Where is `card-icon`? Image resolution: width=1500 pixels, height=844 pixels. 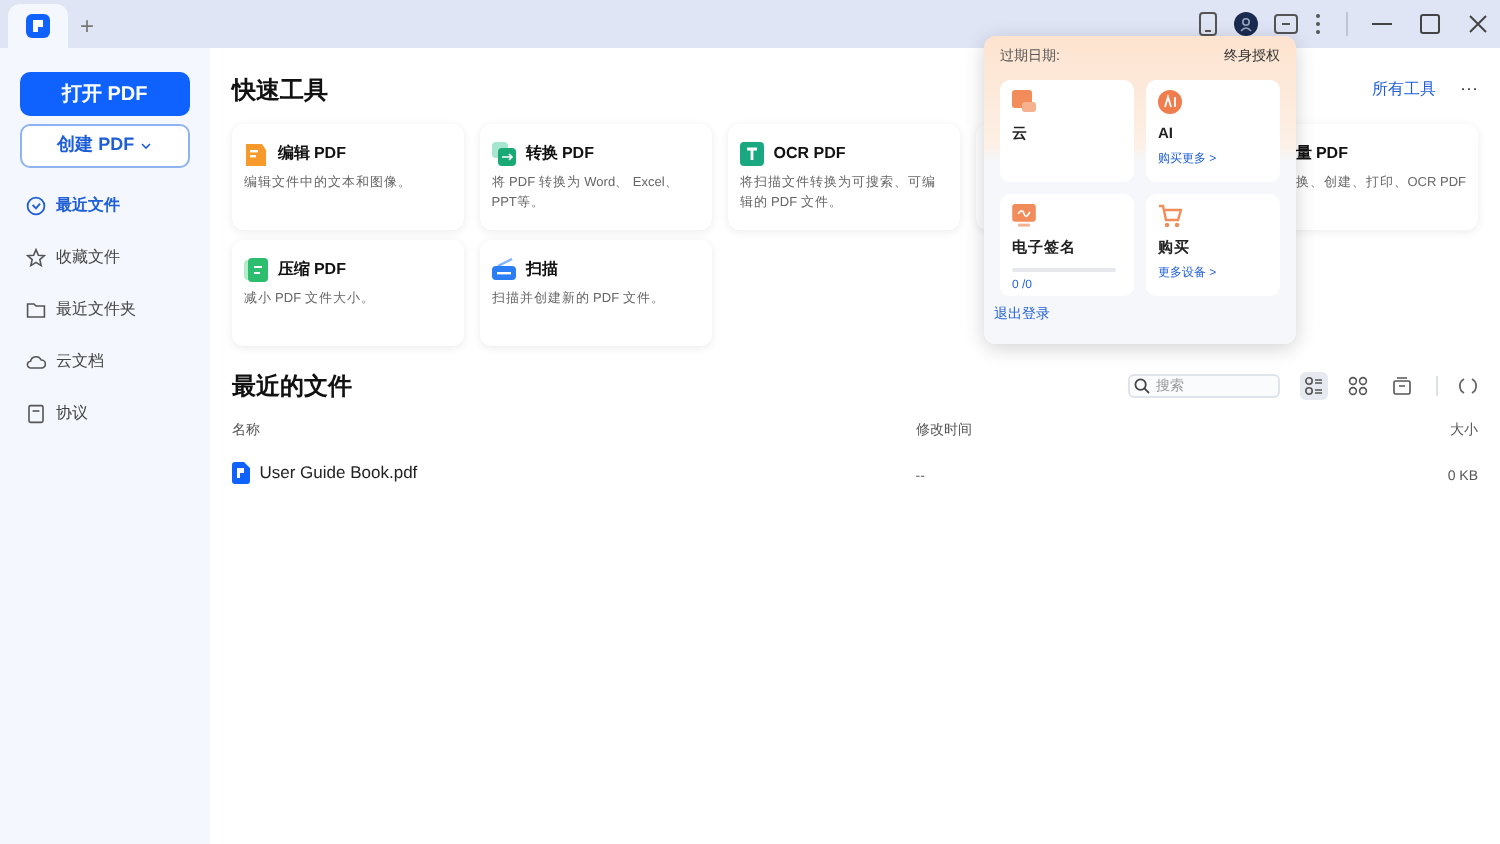
card-icon is located at coordinates (1024, 102).